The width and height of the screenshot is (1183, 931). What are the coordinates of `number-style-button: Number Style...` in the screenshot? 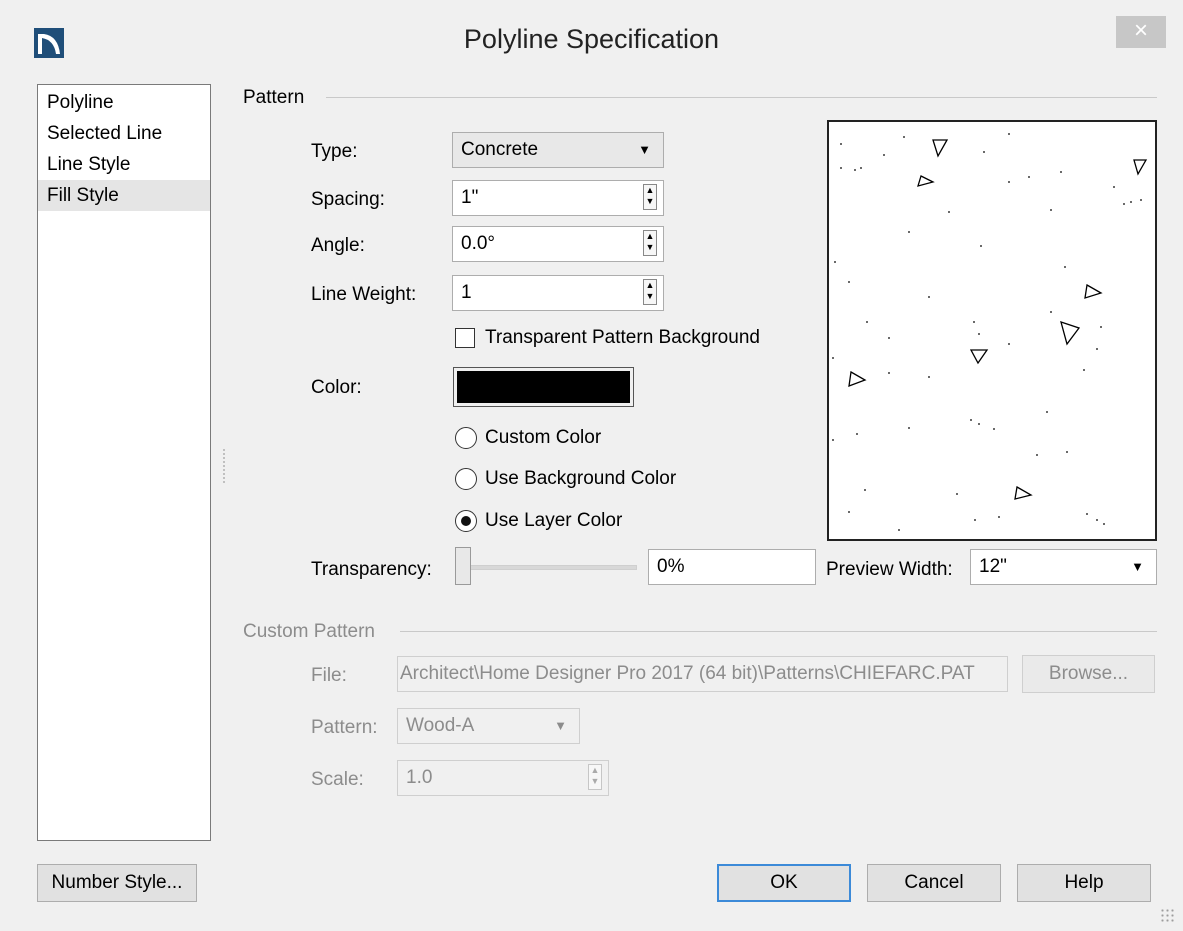 It's located at (117, 883).